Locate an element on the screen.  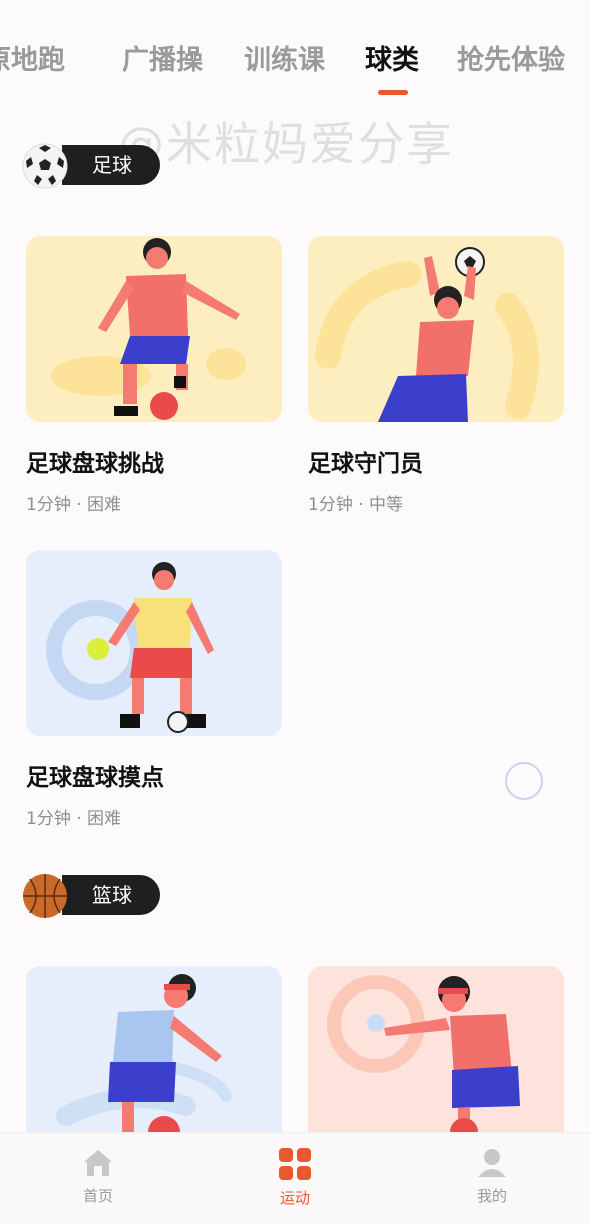
soccer-ball-icon is located at coordinates (45, 166).